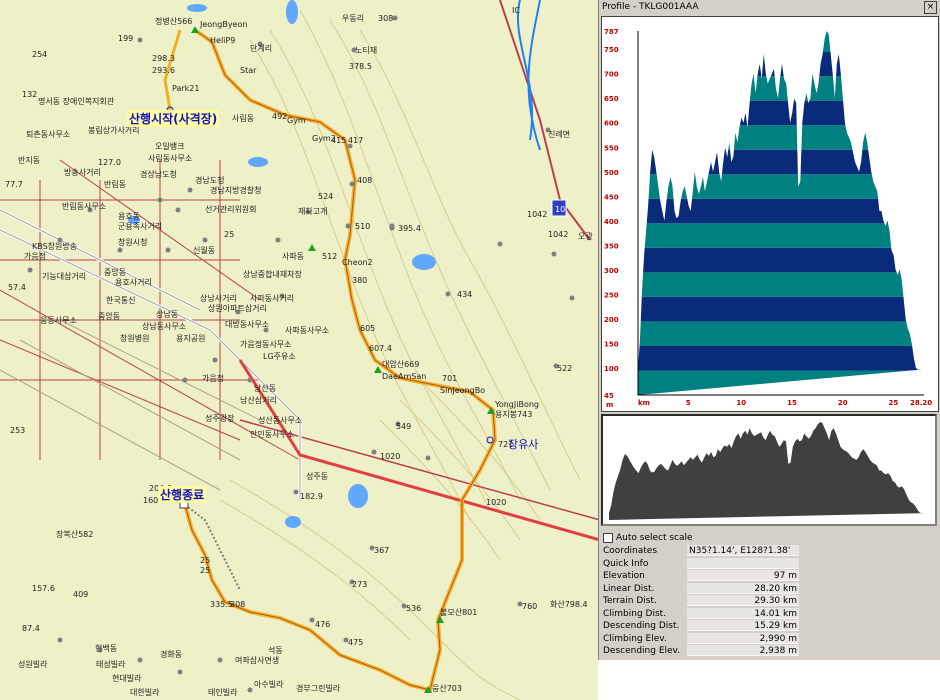 The image size is (940, 700). I want to click on y-tick-label: 200, so click(611, 320).